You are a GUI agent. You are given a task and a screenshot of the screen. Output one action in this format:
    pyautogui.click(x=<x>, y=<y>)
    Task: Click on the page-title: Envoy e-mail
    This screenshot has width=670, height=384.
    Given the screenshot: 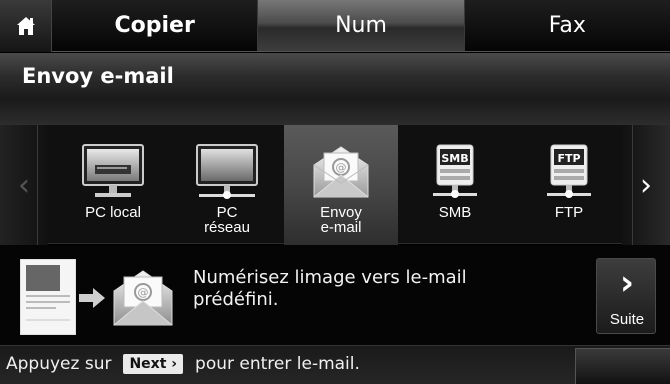 What is the action you would take?
    pyautogui.click(x=98, y=75)
    